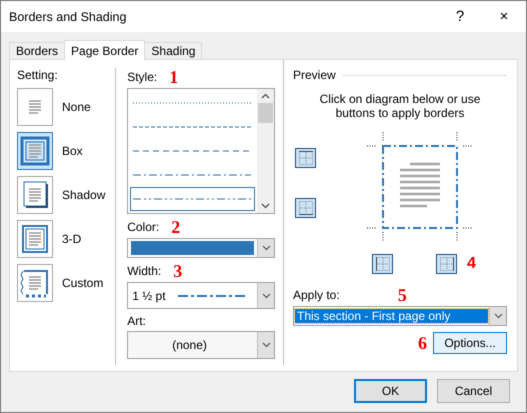  I want to click on tab: Borders, so click(37, 50).